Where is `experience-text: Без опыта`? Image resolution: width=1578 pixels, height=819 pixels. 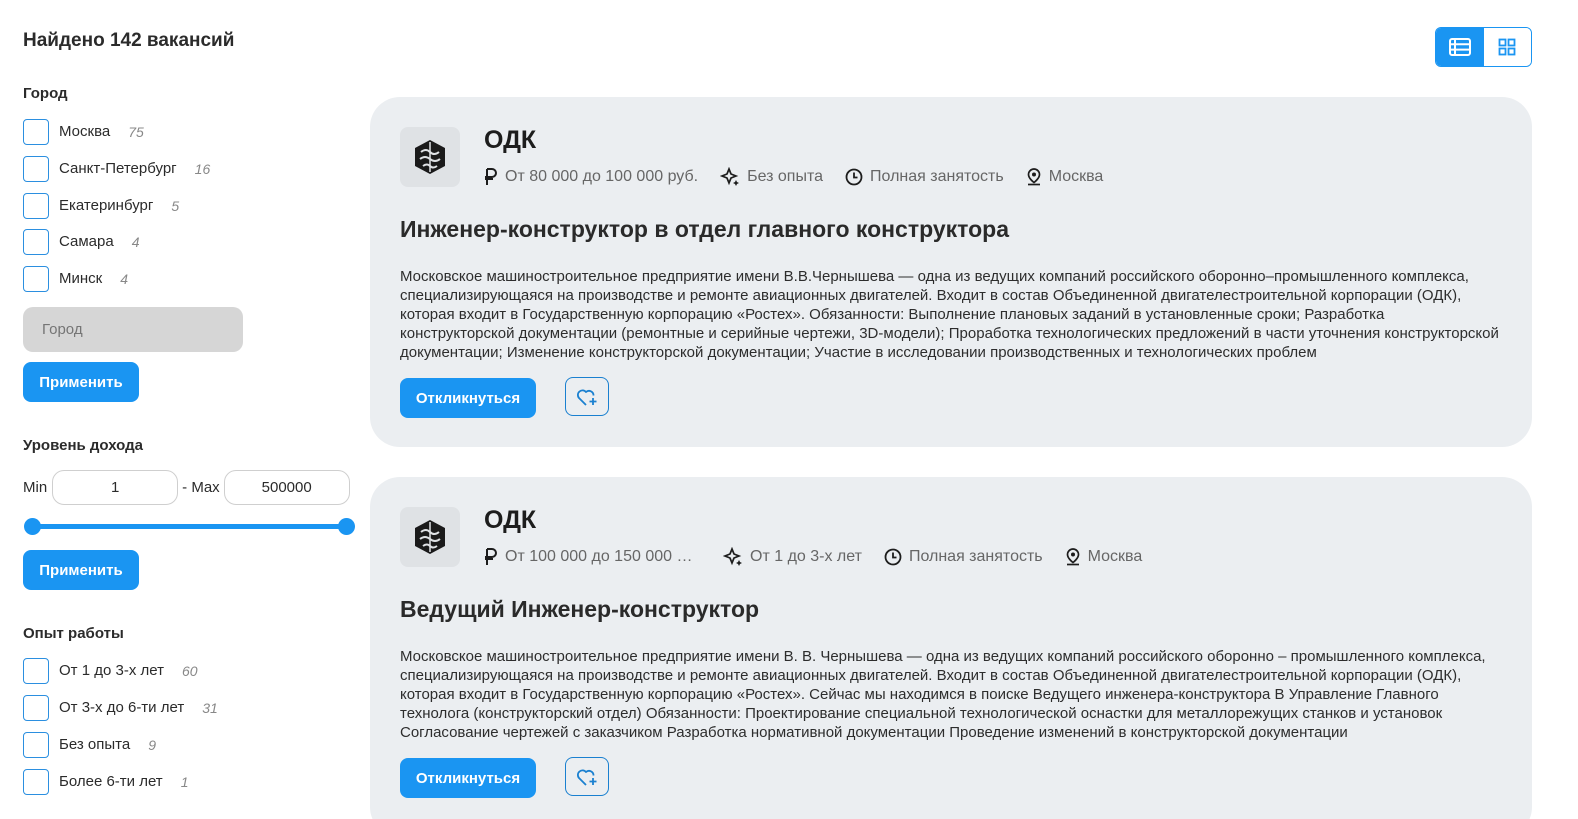 experience-text: Без опыта is located at coordinates (785, 176).